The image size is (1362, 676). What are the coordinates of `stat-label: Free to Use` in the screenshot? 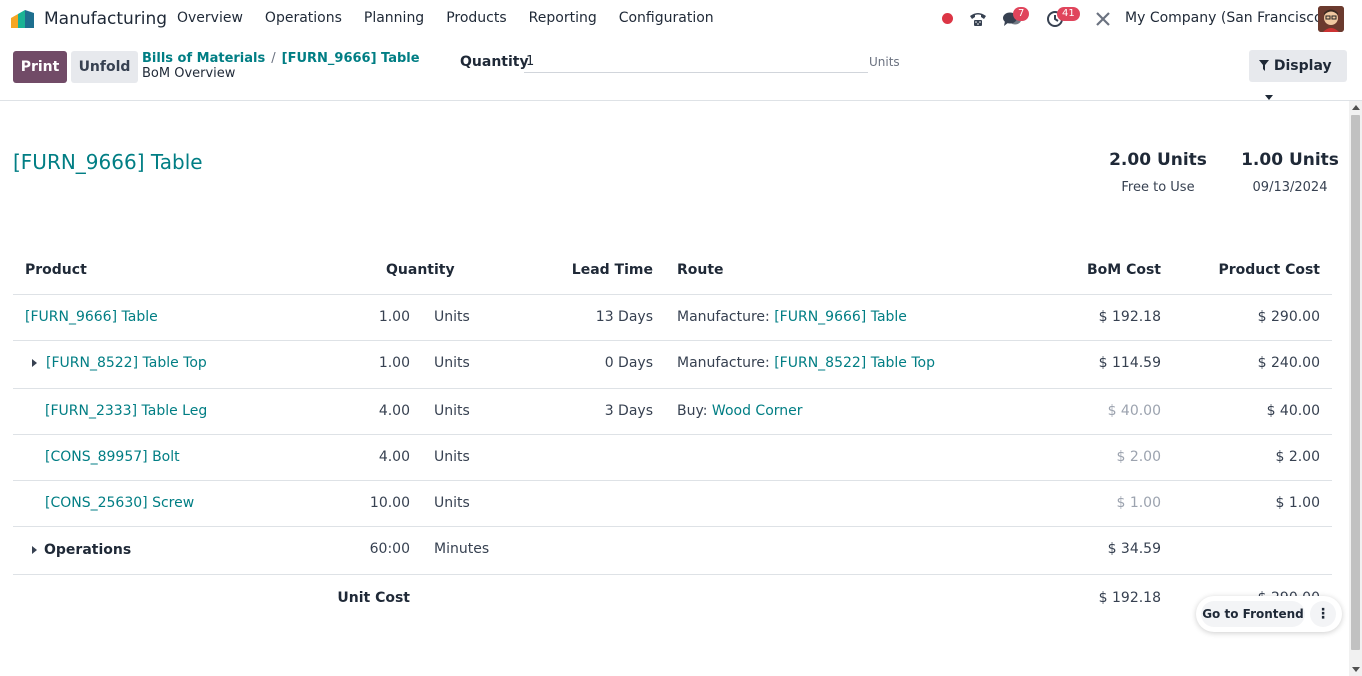 It's located at (1158, 187).